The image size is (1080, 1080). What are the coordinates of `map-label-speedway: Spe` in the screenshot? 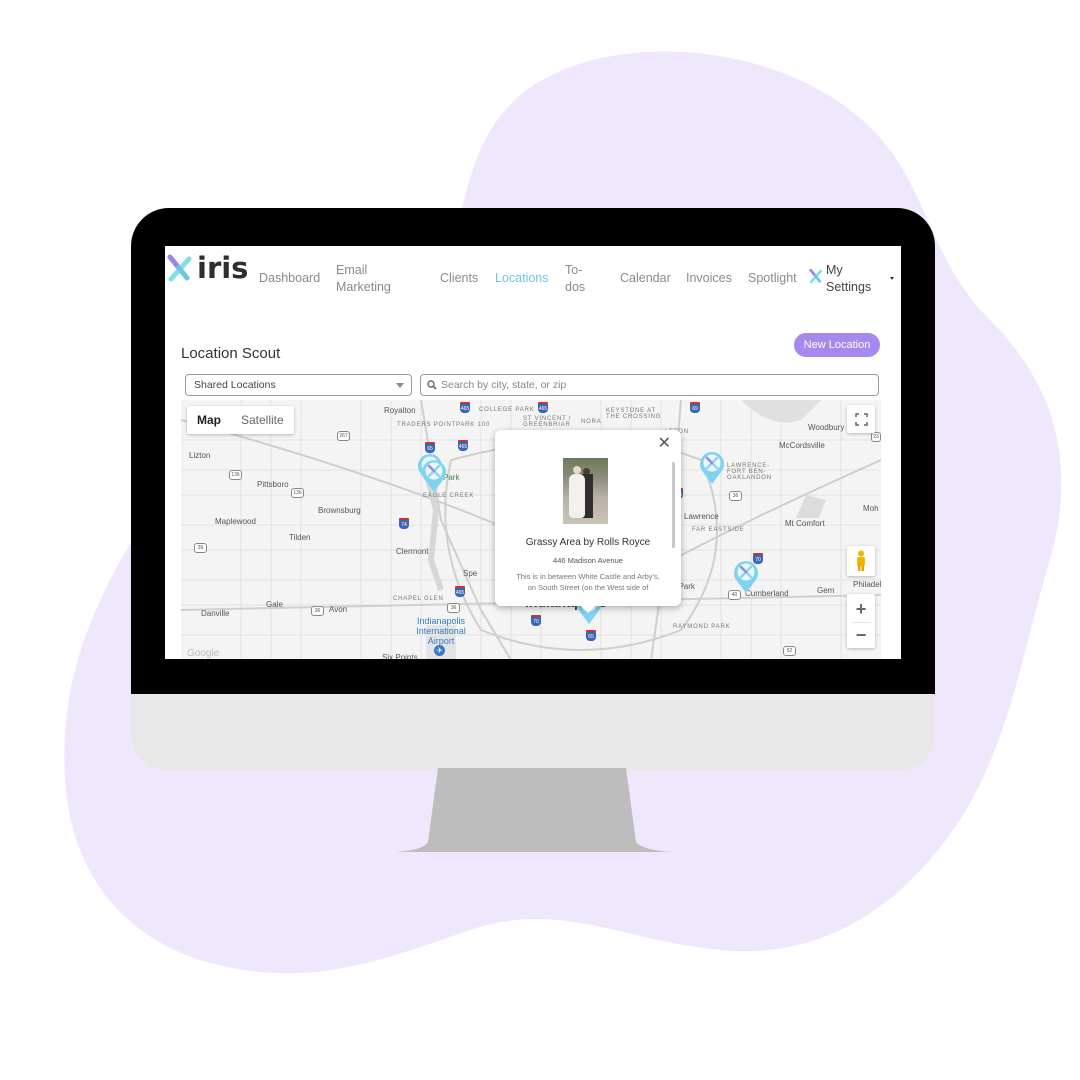 It's located at (470, 573).